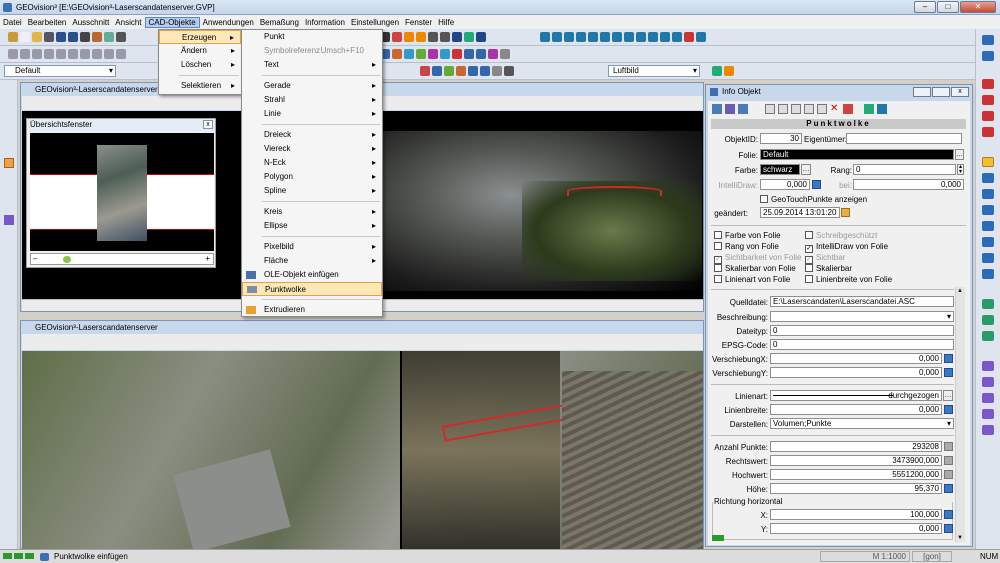 This screenshot has width=1000, height=563. What do you see at coordinates (856, 358) in the screenshot?
I see `verschiebungx-field: 0,000` at bounding box center [856, 358].